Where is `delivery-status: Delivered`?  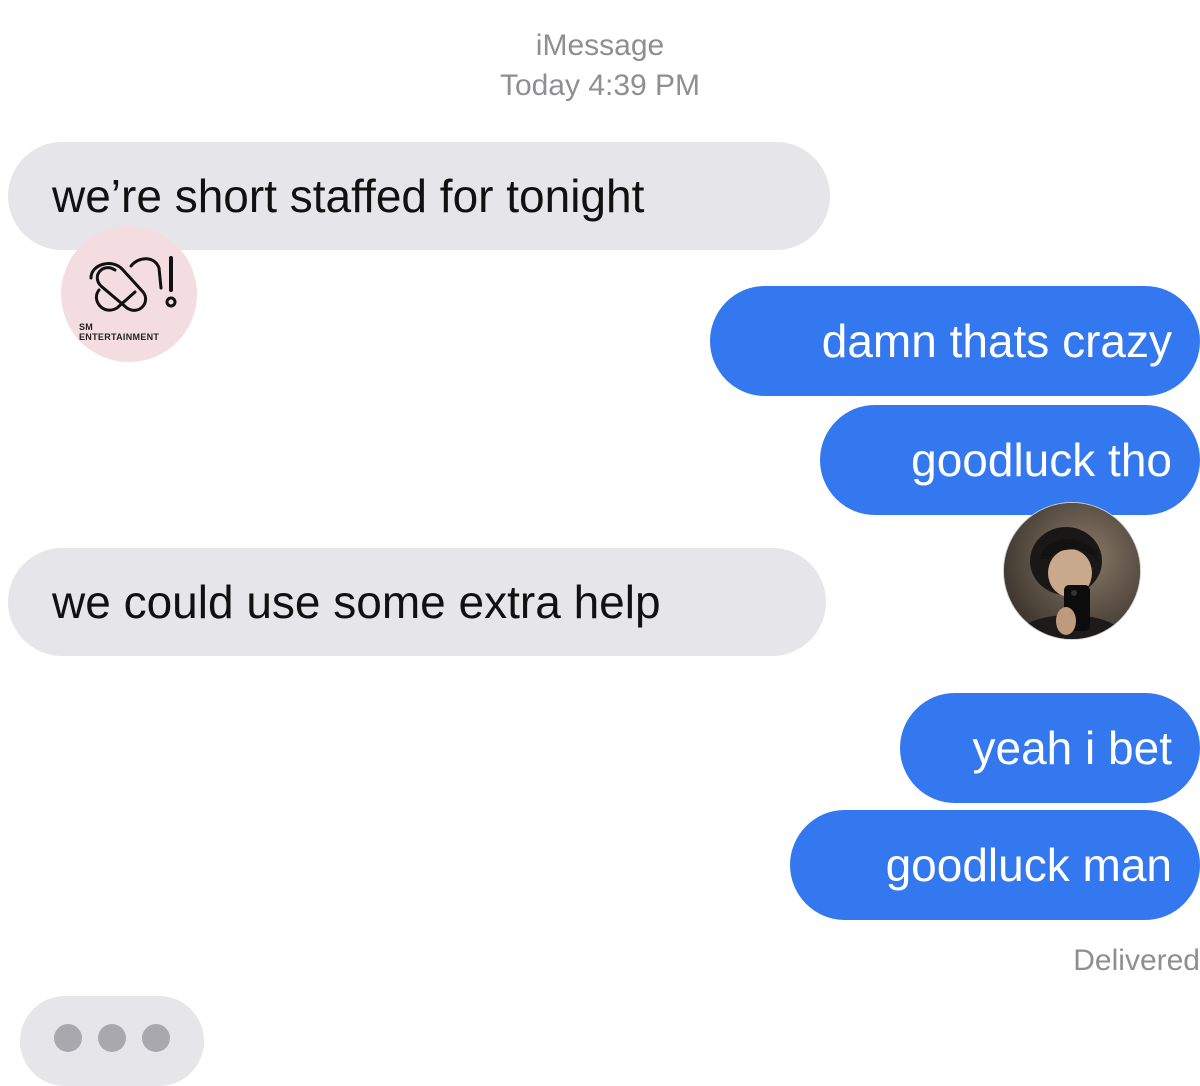
delivery-status: Delivered is located at coordinates (1136, 960).